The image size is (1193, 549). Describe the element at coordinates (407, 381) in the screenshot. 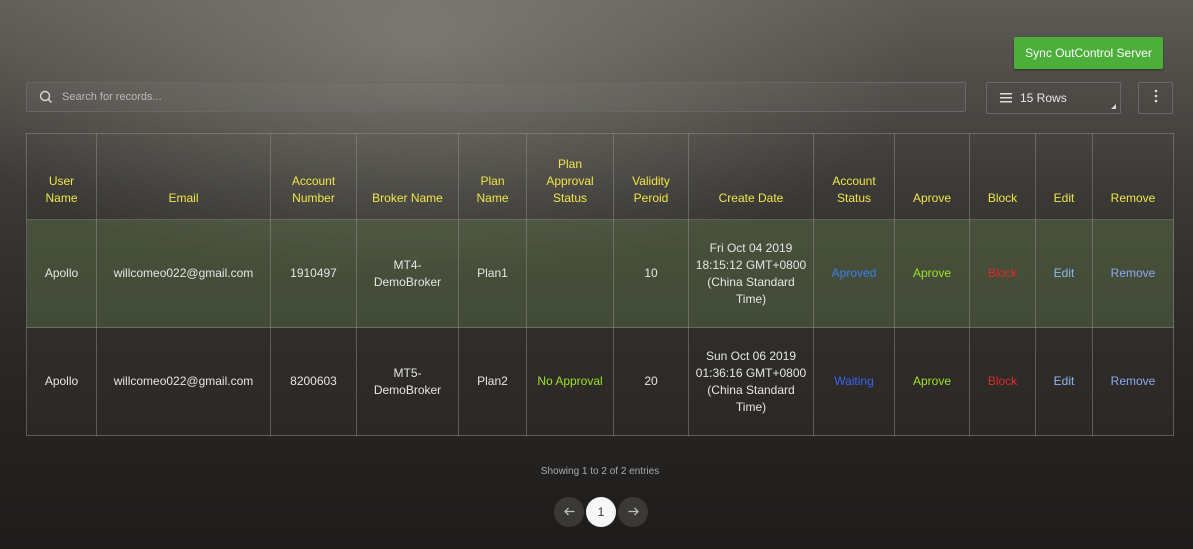

I see `cell-broker-name: MT5-DemoBroker` at that location.